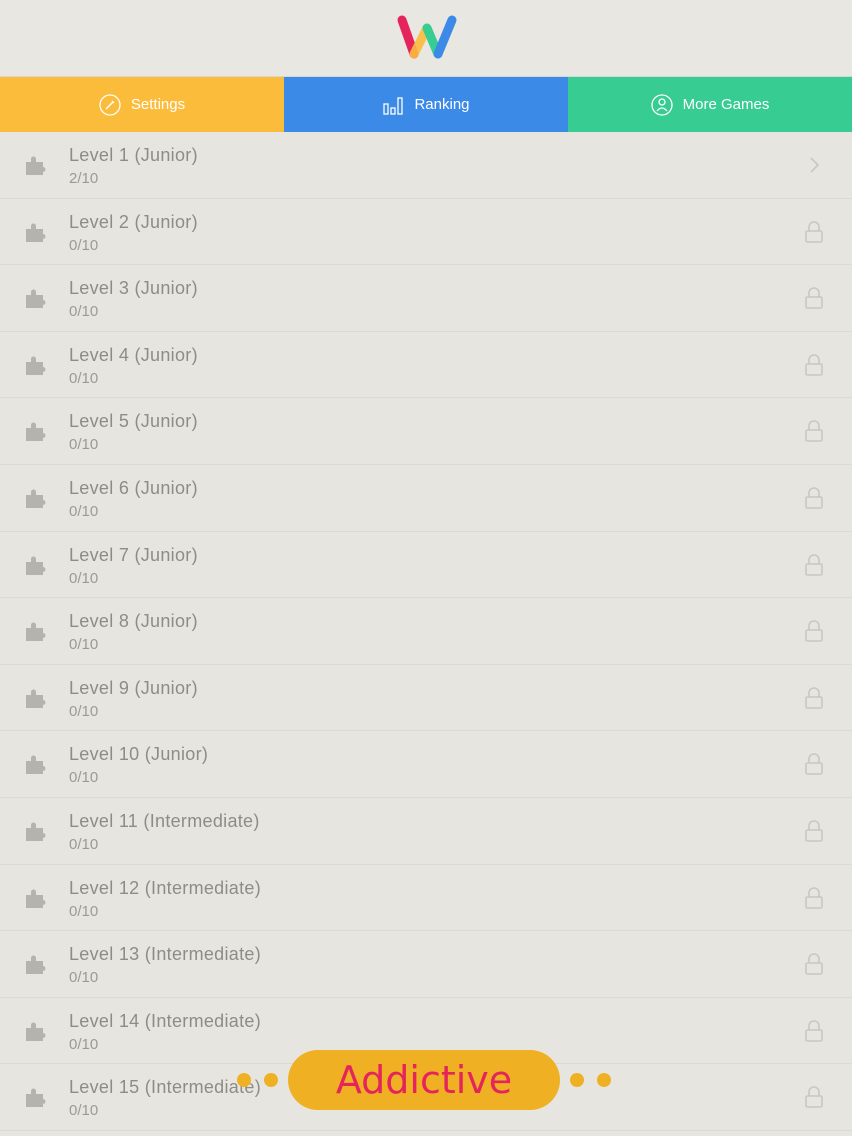 The height and width of the screenshot is (1136, 852). Describe the element at coordinates (165, 1020) in the screenshot. I see `level-title: Level 14 (Intermediate)` at that location.